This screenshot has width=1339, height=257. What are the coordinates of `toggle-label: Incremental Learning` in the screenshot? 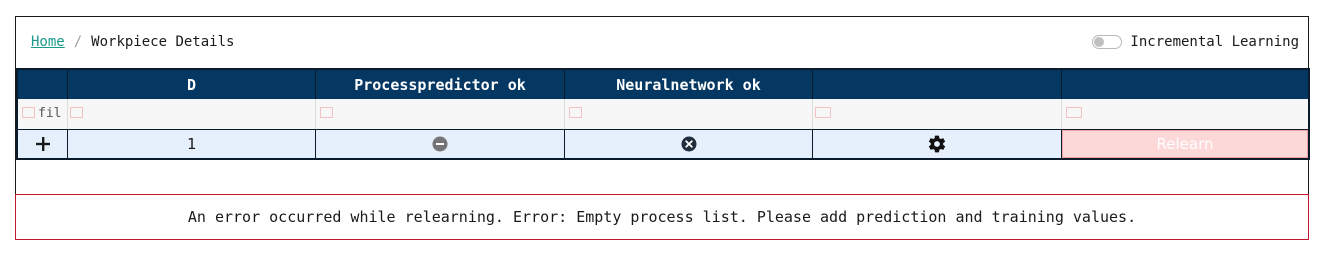 It's located at (1214, 42).